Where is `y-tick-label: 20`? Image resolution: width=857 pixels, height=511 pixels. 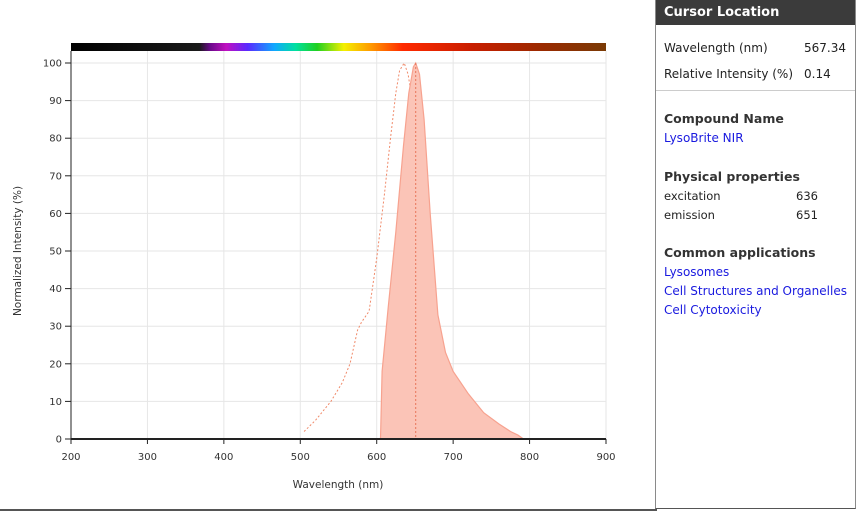 y-tick-label: 20 is located at coordinates (55, 364).